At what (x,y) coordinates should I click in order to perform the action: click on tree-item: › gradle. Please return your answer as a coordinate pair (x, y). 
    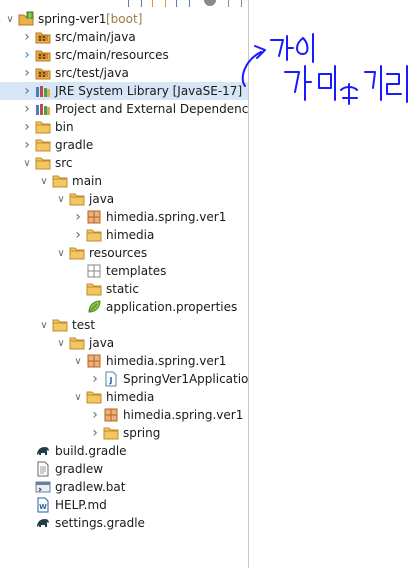
    Looking at the image, I should click on (124, 145).